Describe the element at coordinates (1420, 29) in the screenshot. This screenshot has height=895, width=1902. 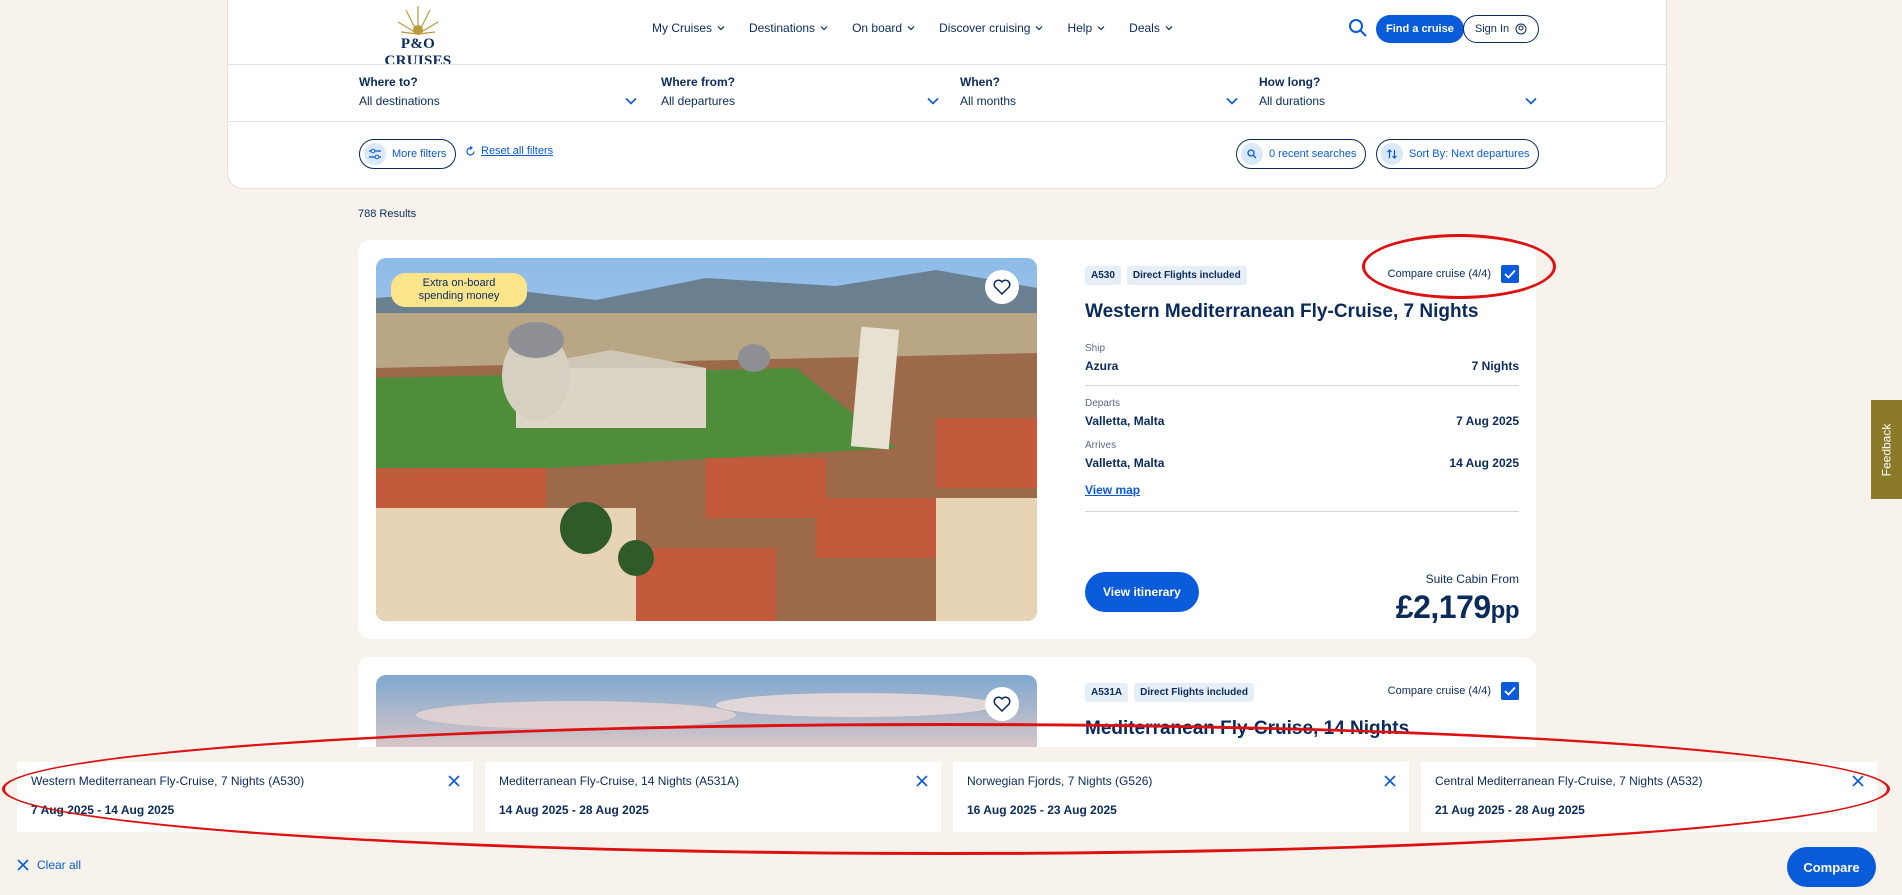
I see `find-cruise-button: Find a cruise` at that location.